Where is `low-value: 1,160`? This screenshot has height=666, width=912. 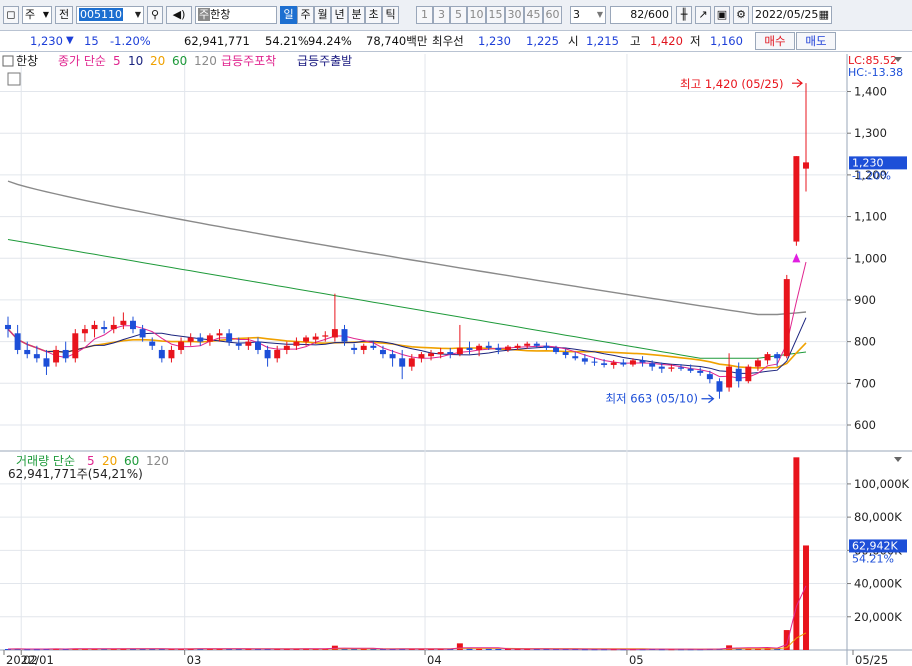
low-value: 1,160 is located at coordinates (726, 41).